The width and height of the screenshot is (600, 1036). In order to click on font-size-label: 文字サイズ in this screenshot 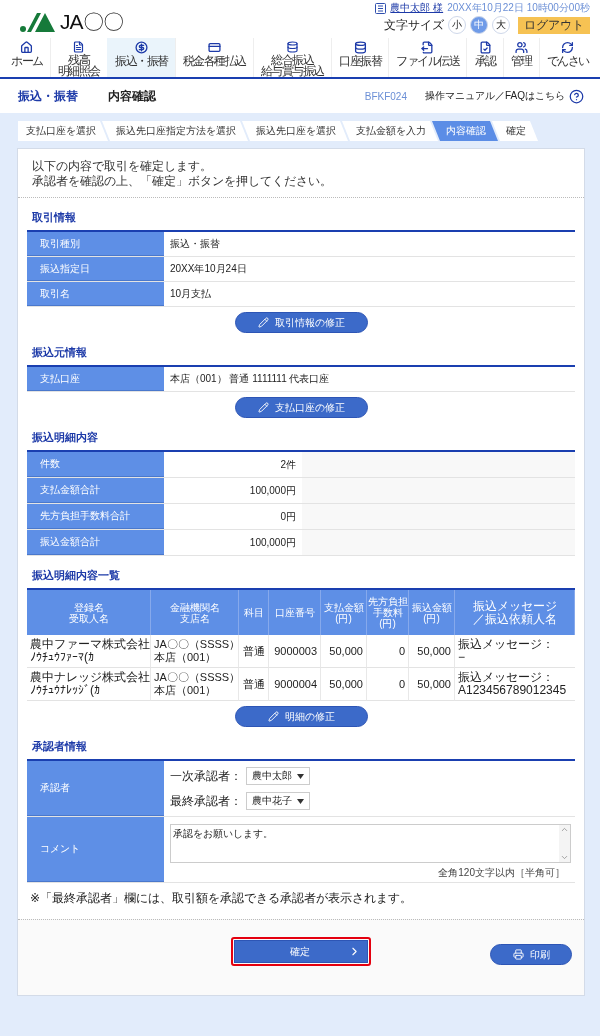, I will do `click(414, 25)`.